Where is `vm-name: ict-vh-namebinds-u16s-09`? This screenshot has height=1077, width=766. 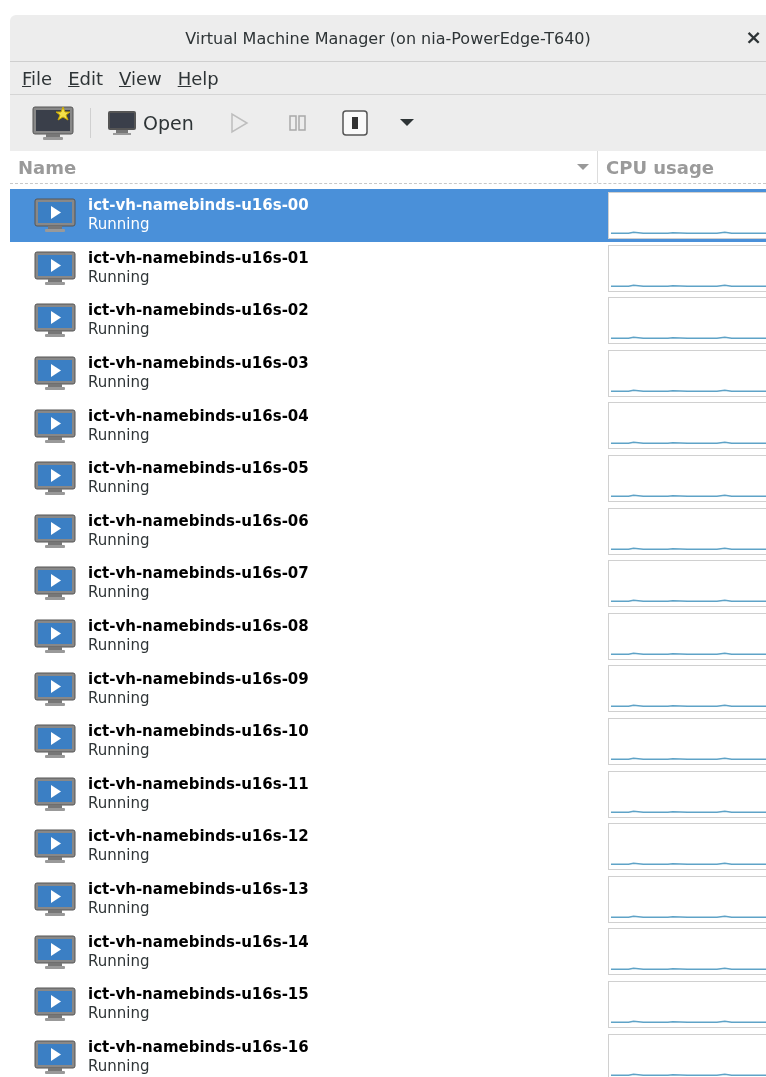
vm-name: ict-vh-namebinds-u16s-09 is located at coordinates (198, 679).